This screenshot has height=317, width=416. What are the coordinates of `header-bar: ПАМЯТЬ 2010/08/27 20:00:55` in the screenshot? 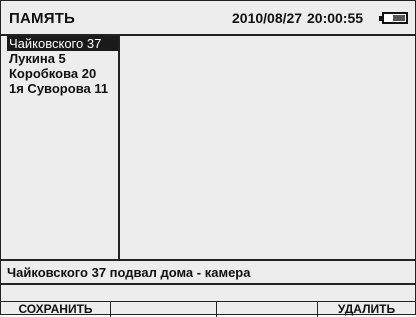 It's located at (208, 18).